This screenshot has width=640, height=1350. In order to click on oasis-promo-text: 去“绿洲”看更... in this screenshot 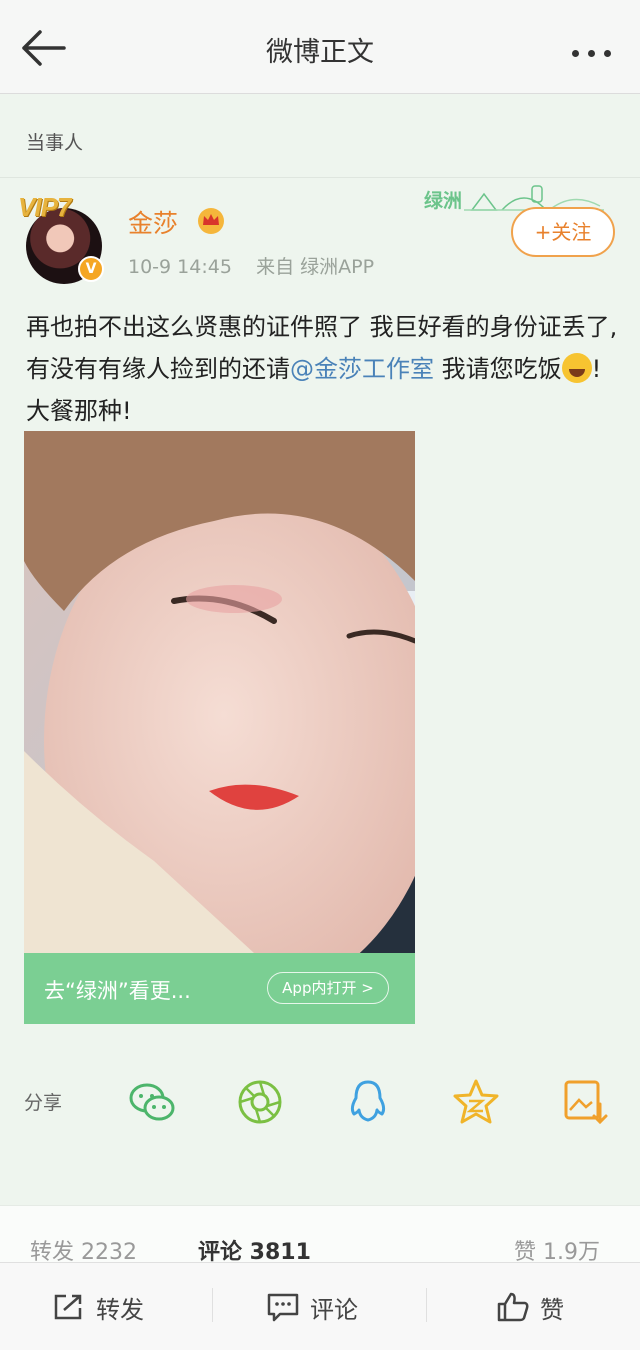, I will do `click(117, 991)`.